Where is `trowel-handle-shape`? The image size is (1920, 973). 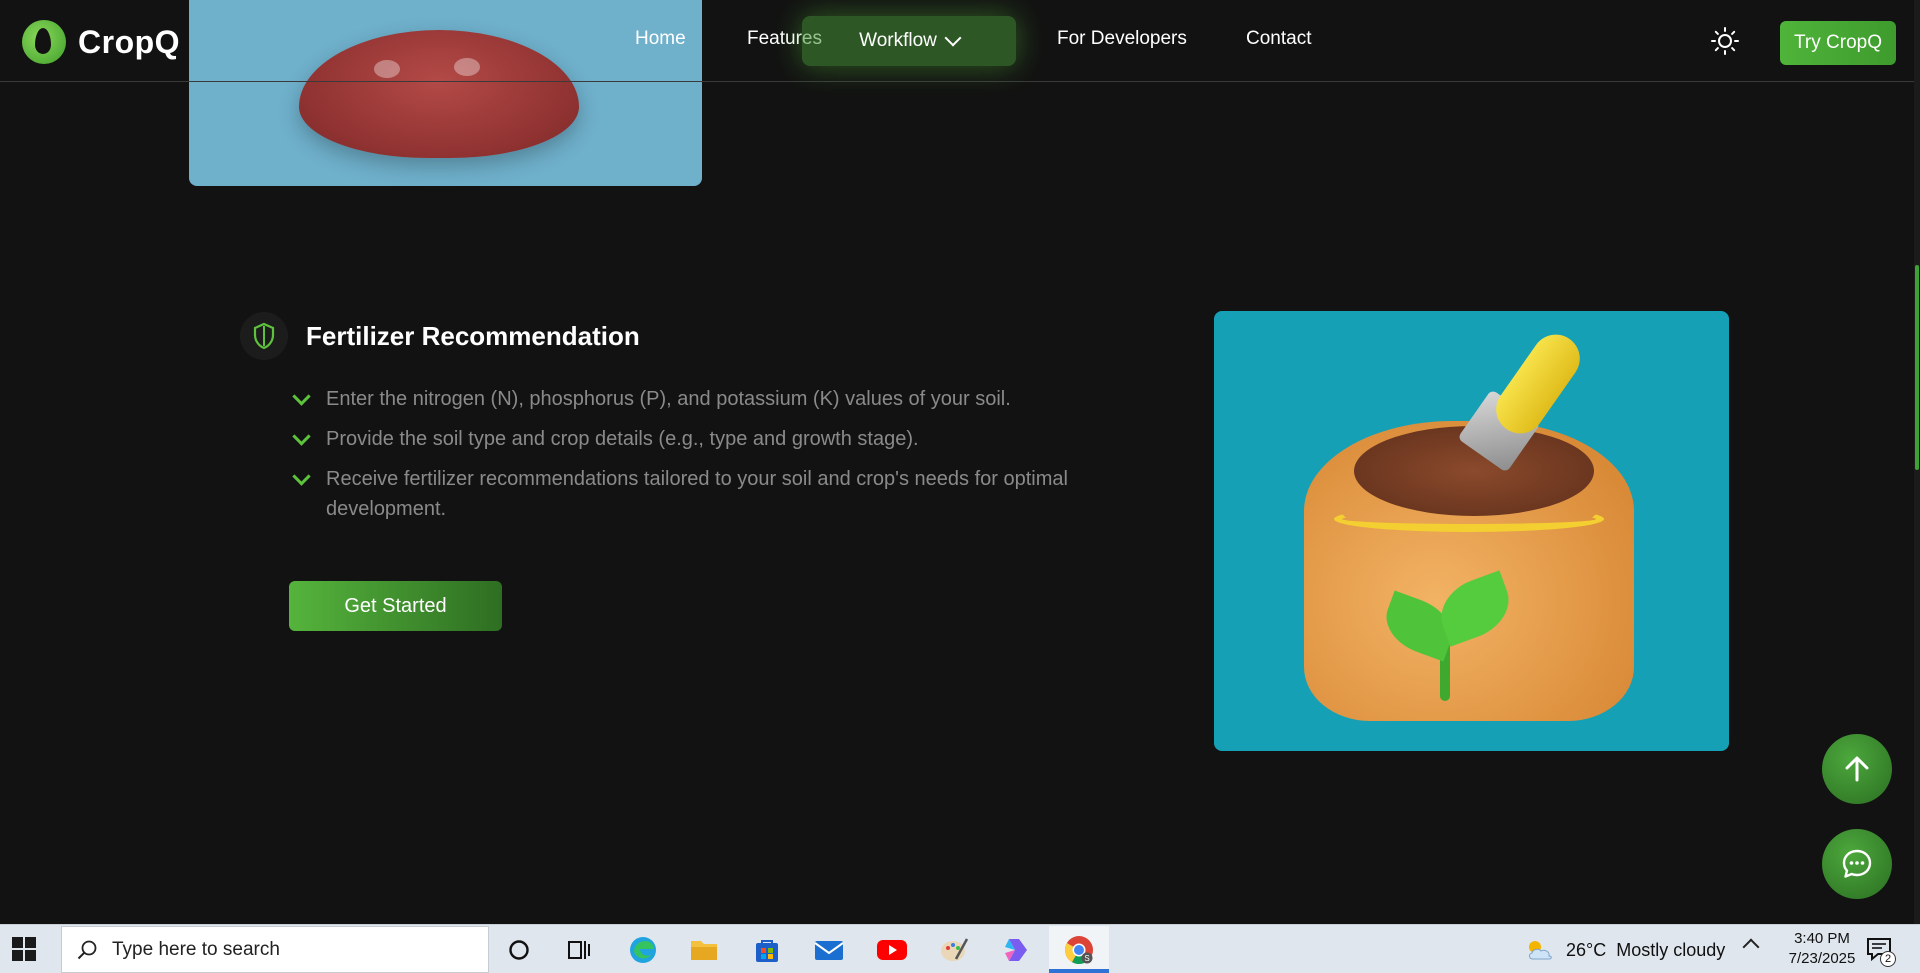 trowel-handle-shape is located at coordinates (1538, 384).